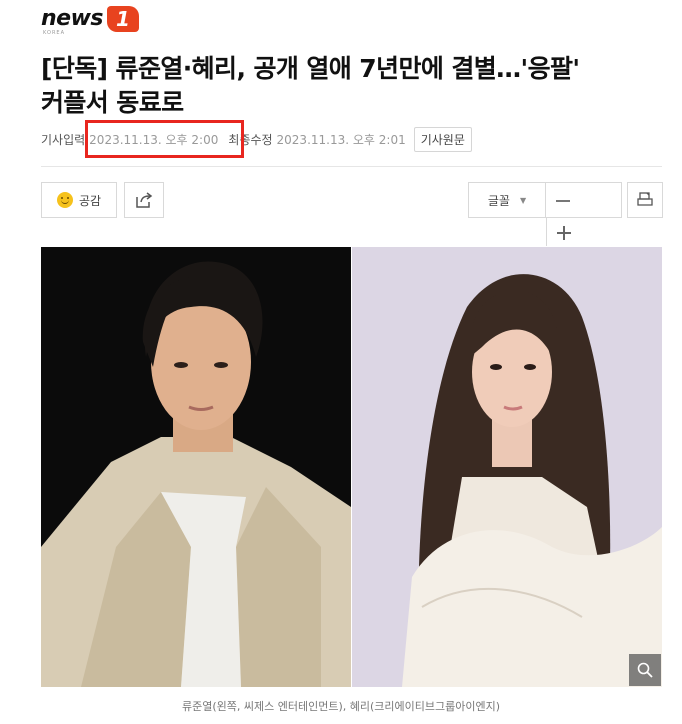  I want to click on print-button, so click(645, 200).